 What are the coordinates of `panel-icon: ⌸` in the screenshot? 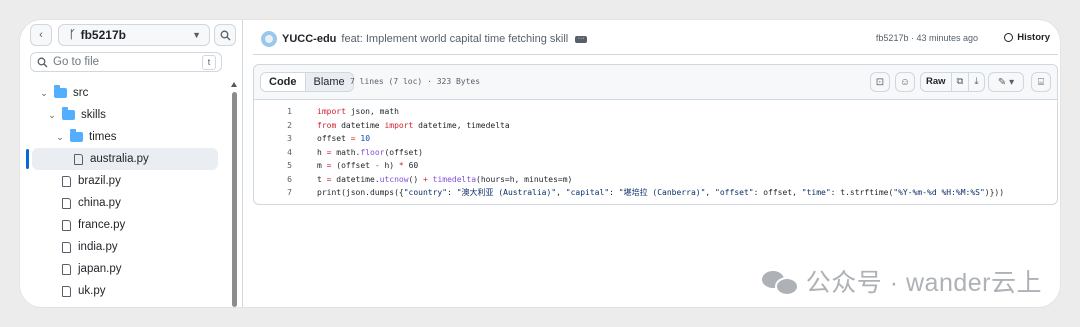 It's located at (1041, 82).